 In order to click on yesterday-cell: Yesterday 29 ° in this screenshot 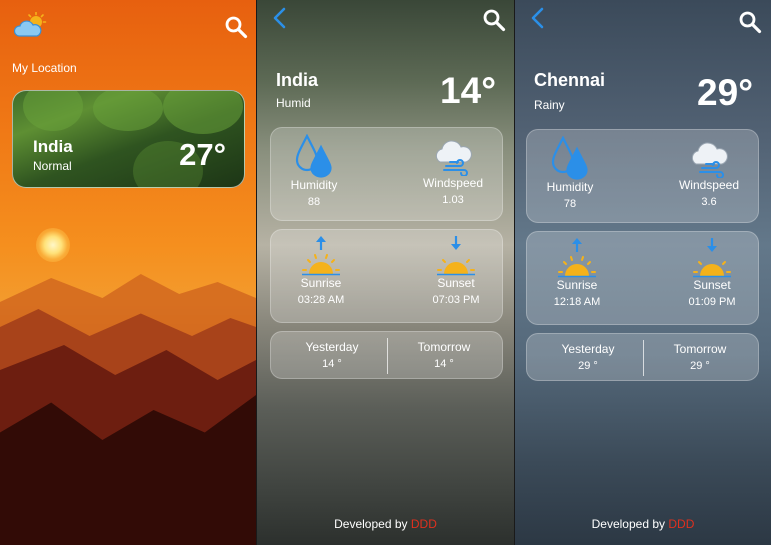, I will do `click(588, 357)`.